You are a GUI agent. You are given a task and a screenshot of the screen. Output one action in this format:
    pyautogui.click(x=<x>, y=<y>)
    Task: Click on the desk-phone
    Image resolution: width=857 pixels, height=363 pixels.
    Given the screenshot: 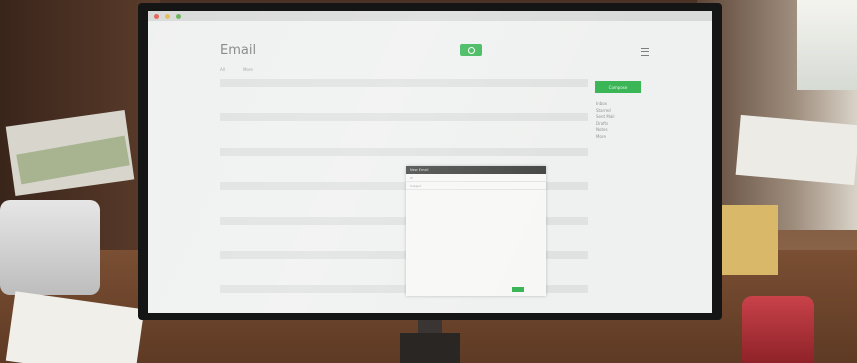 What is the action you would take?
    pyautogui.click(x=50, y=247)
    